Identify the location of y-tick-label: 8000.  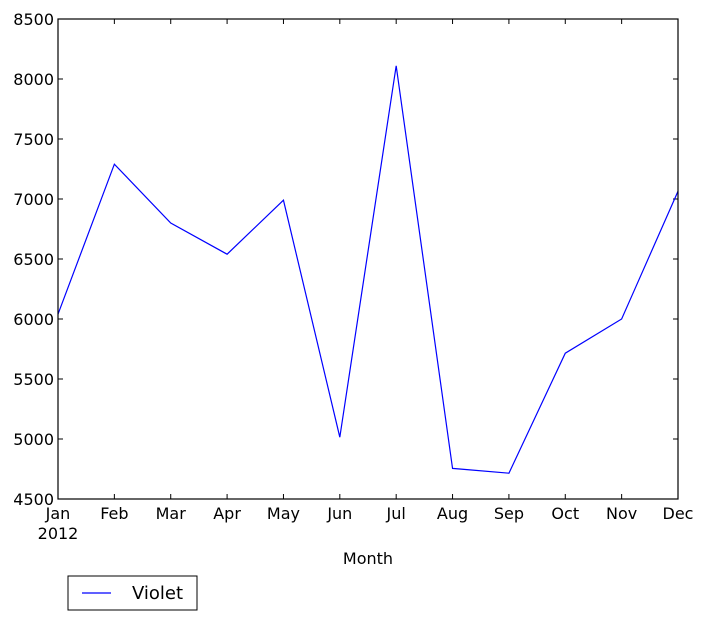
(33, 79).